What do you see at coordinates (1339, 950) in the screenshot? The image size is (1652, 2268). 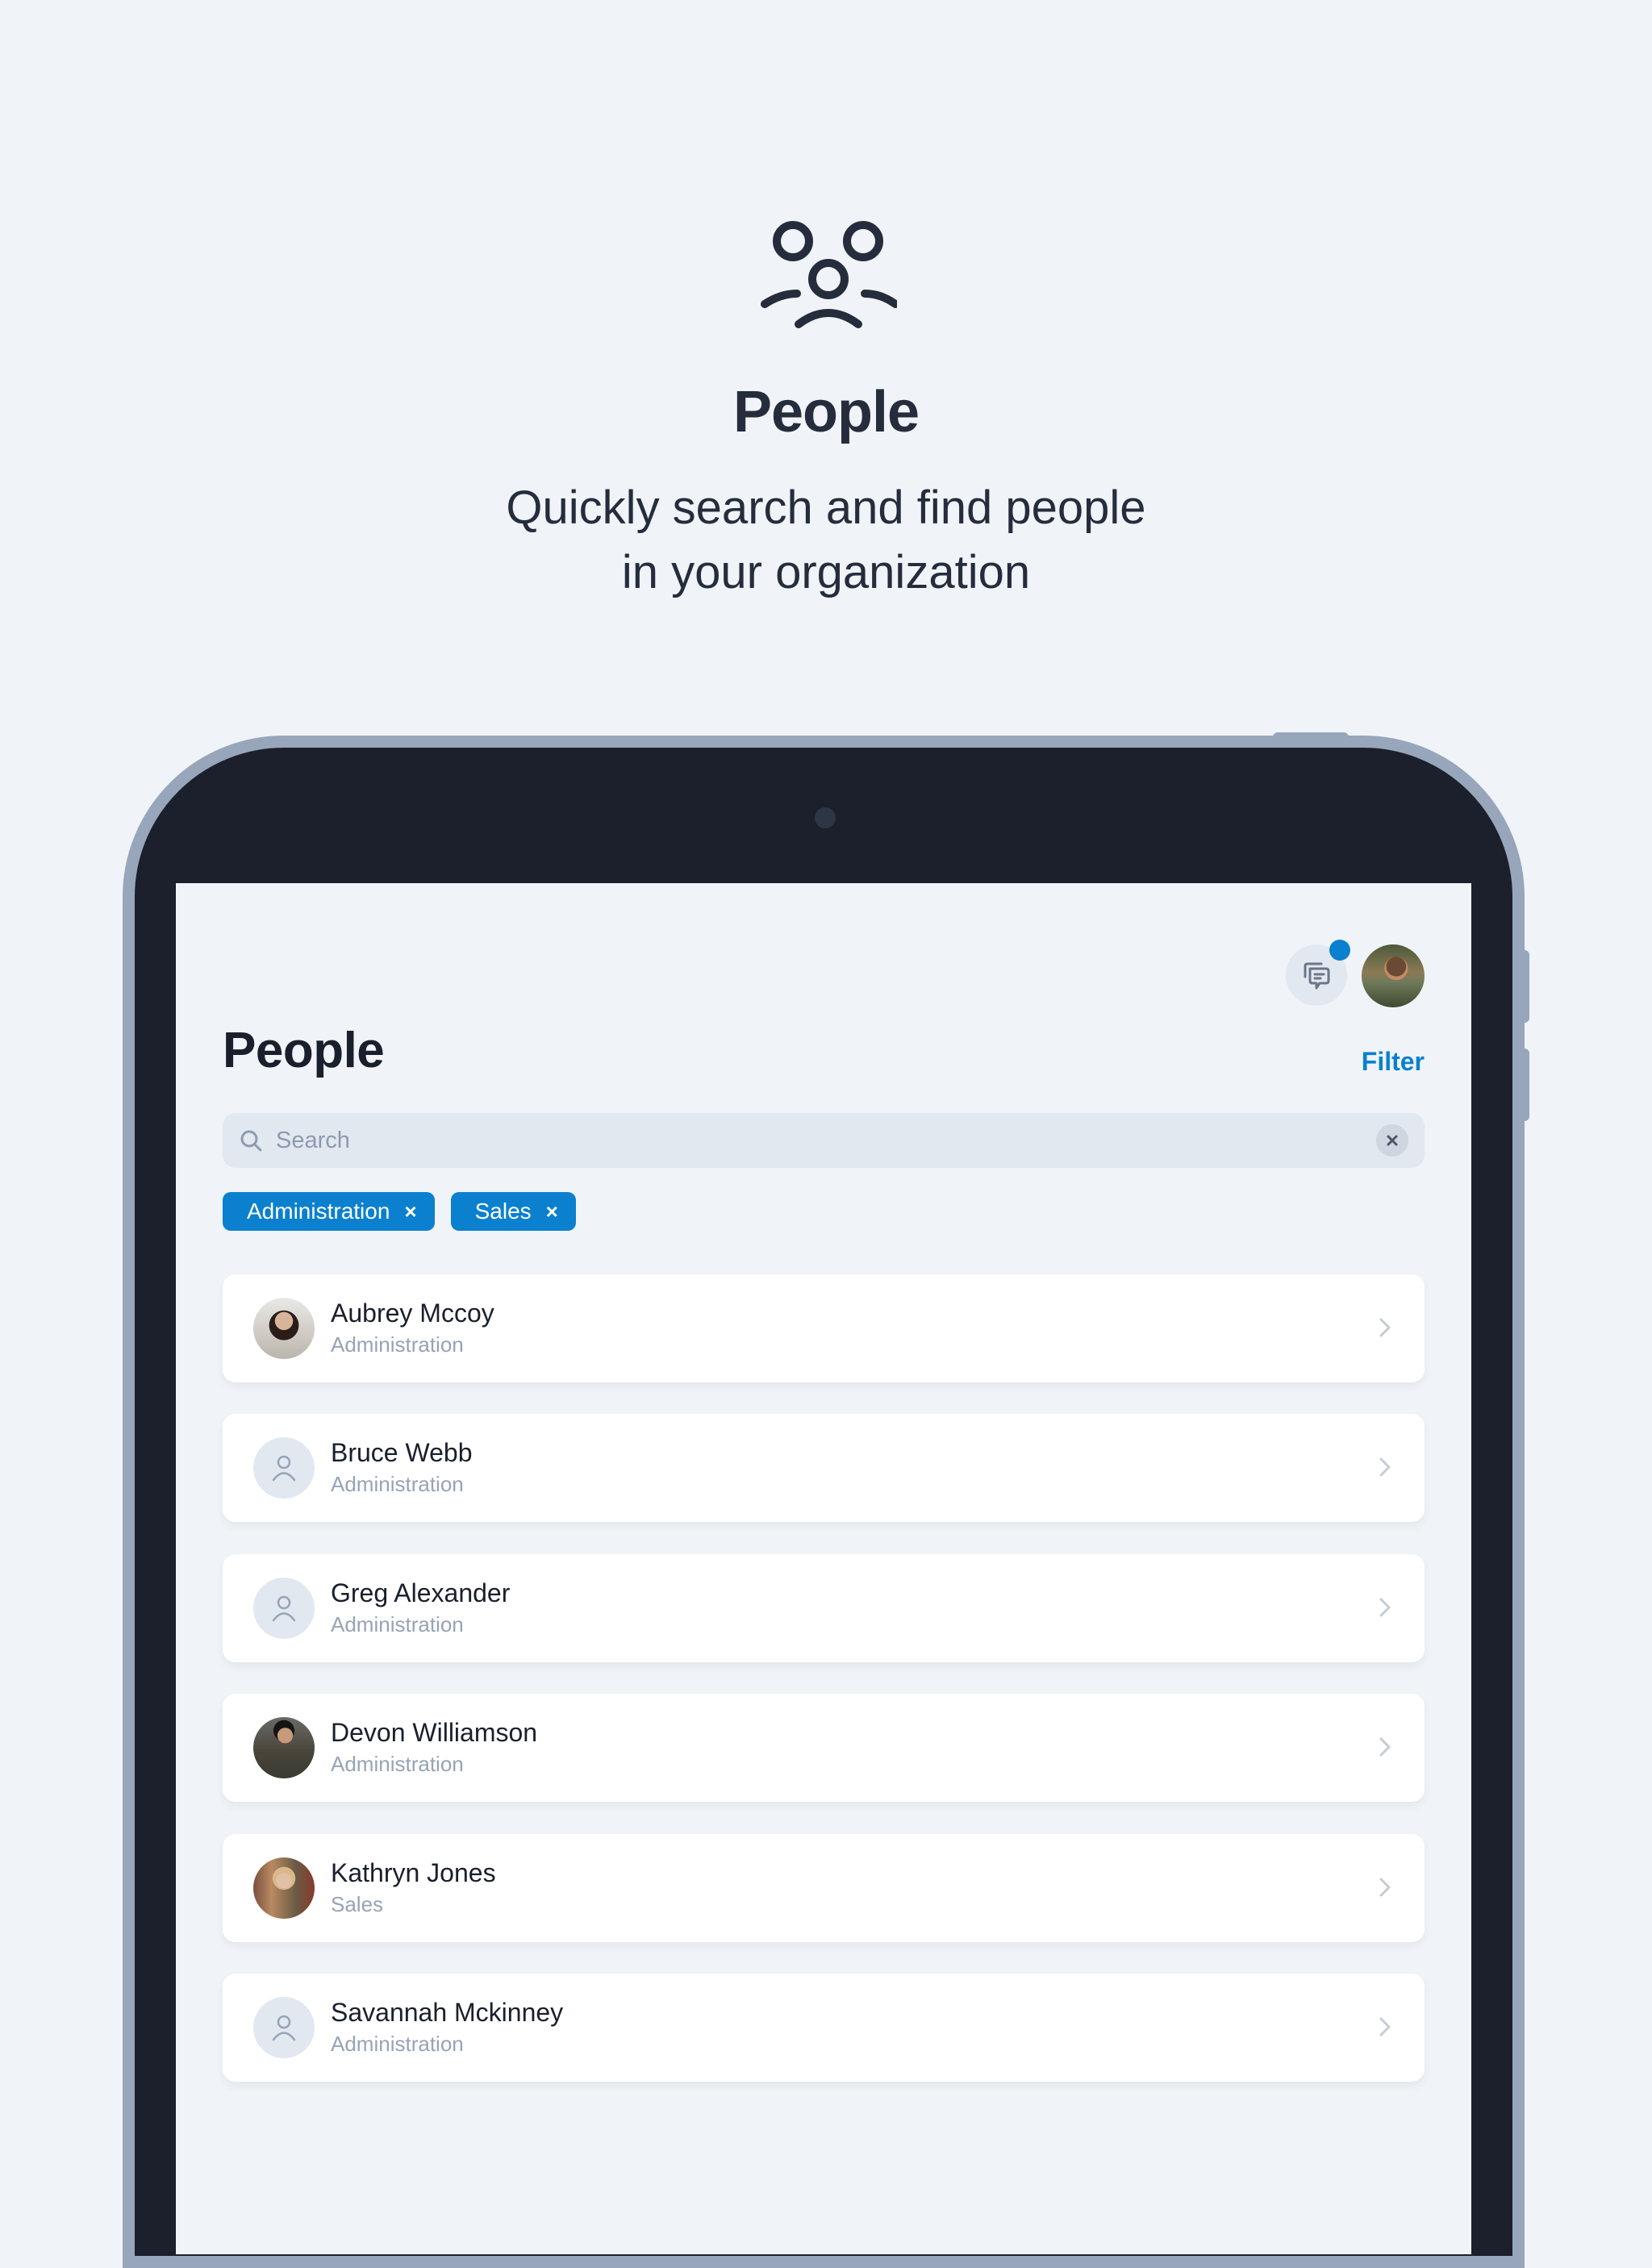 I see `notification-badge` at bounding box center [1339, 950].